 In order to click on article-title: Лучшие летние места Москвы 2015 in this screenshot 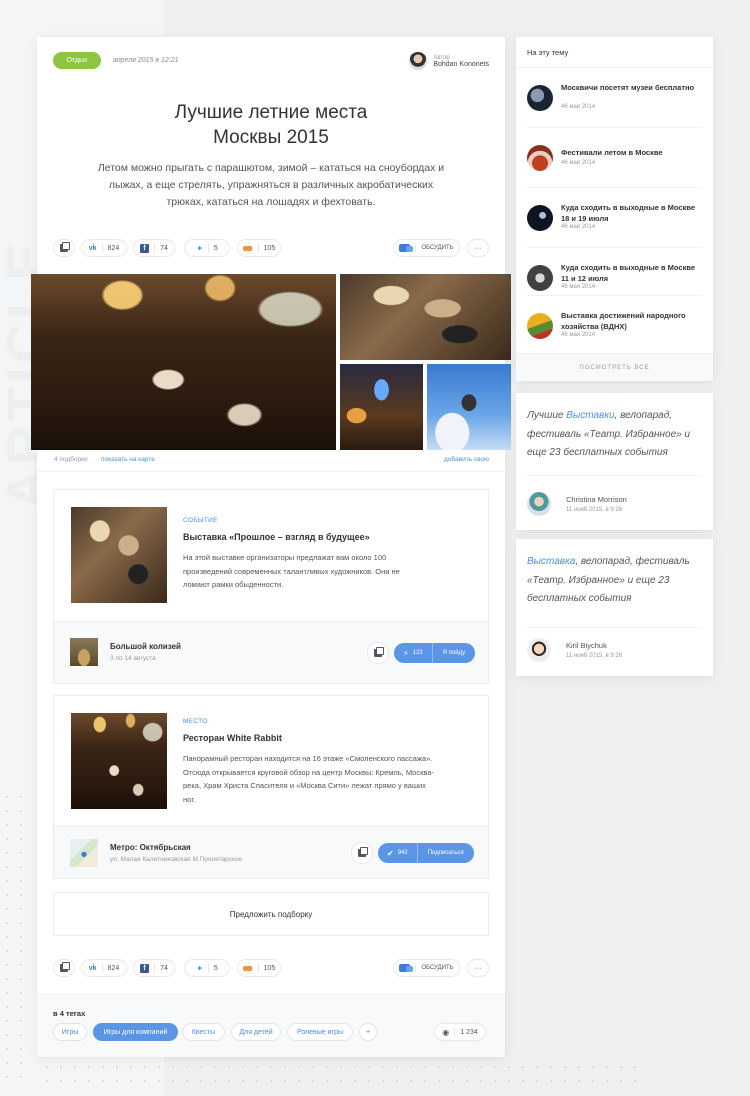, I will do `click(271, 125)`.